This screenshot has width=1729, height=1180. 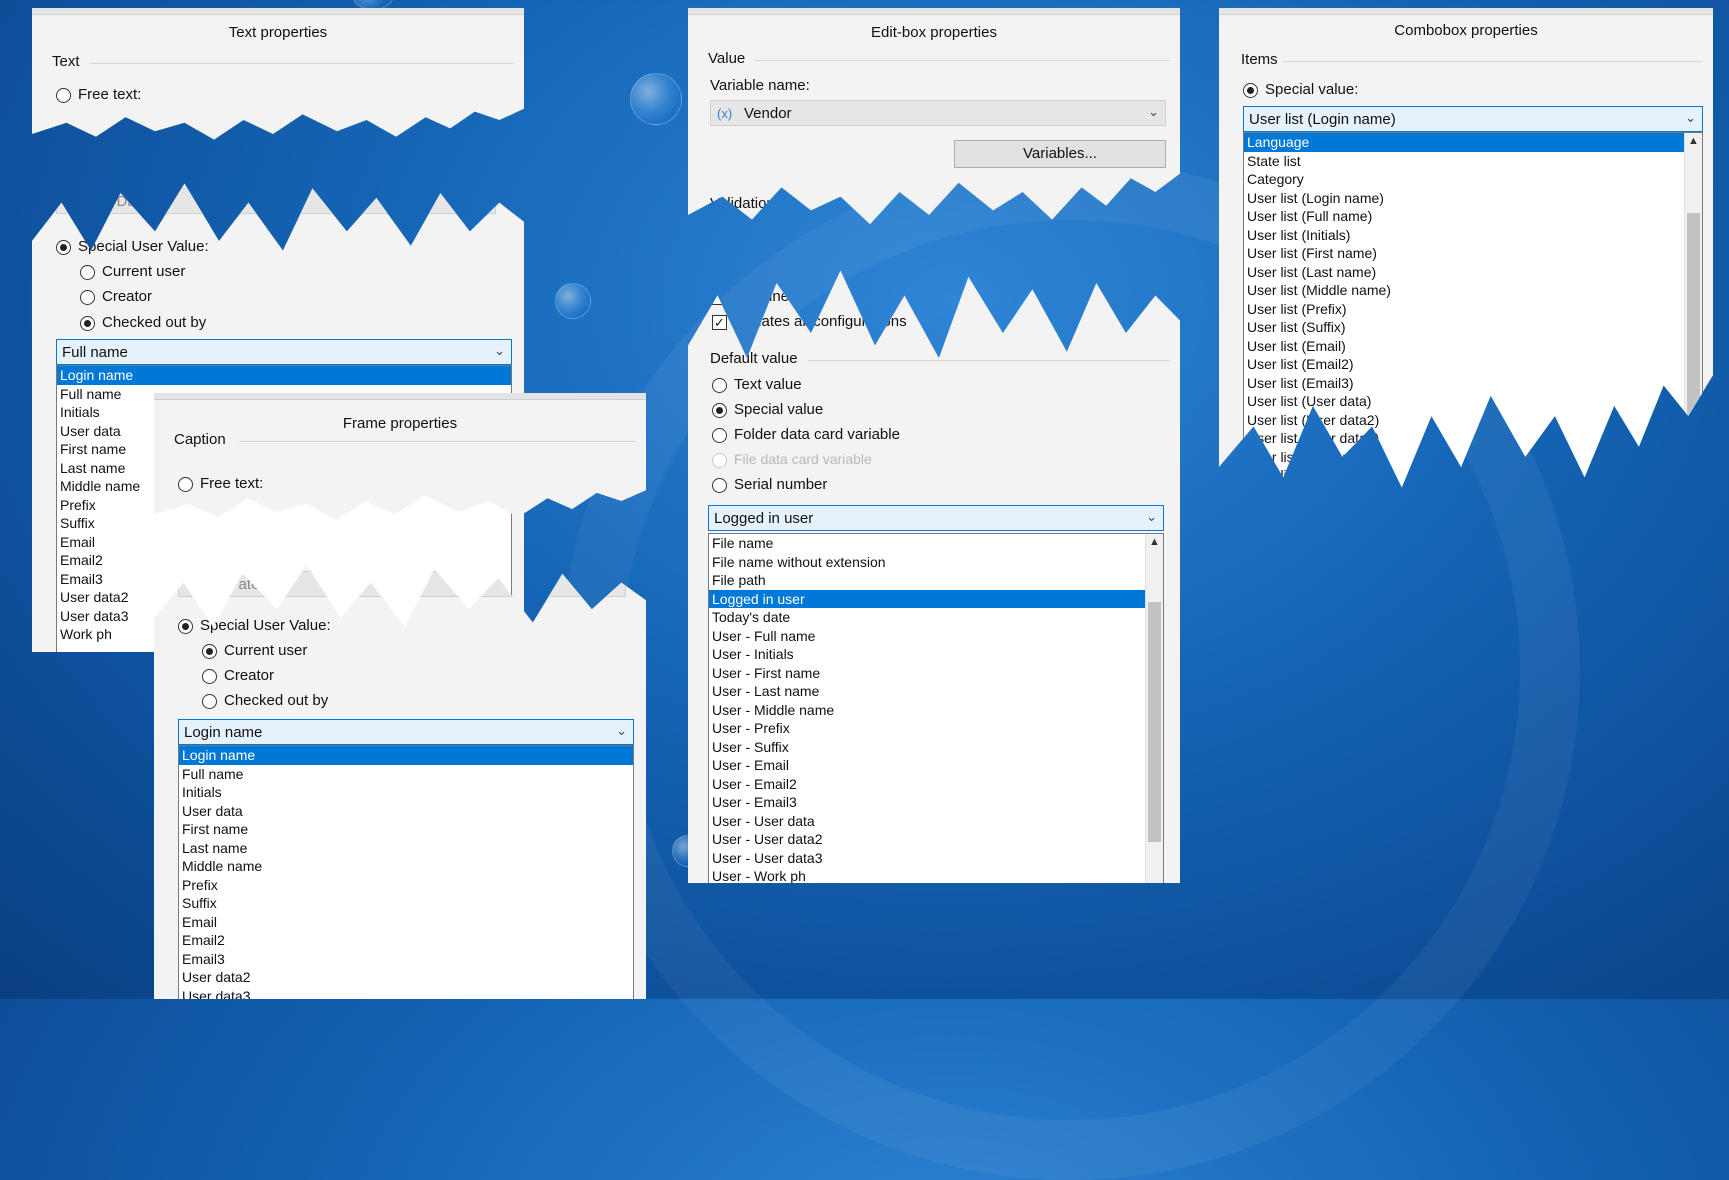 What do you see at coordinates (1464, 142) in the screenshot?
I see `list-item: Language` at bounding box center [1464, 142].